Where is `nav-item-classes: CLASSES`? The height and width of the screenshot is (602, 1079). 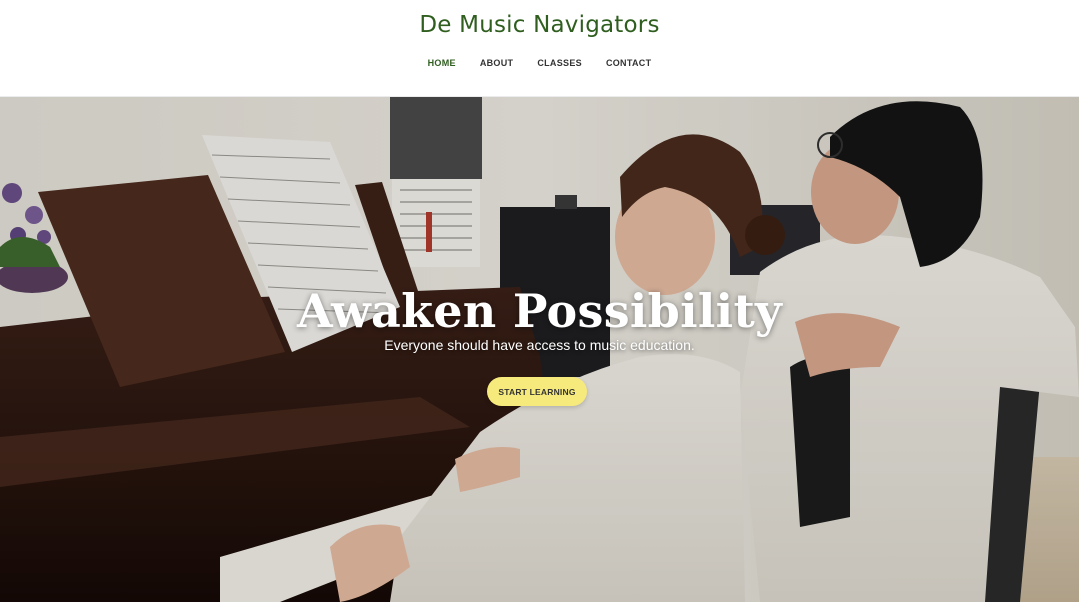 nav-item-classes: CLASSES is located at coordinates (559, 63).